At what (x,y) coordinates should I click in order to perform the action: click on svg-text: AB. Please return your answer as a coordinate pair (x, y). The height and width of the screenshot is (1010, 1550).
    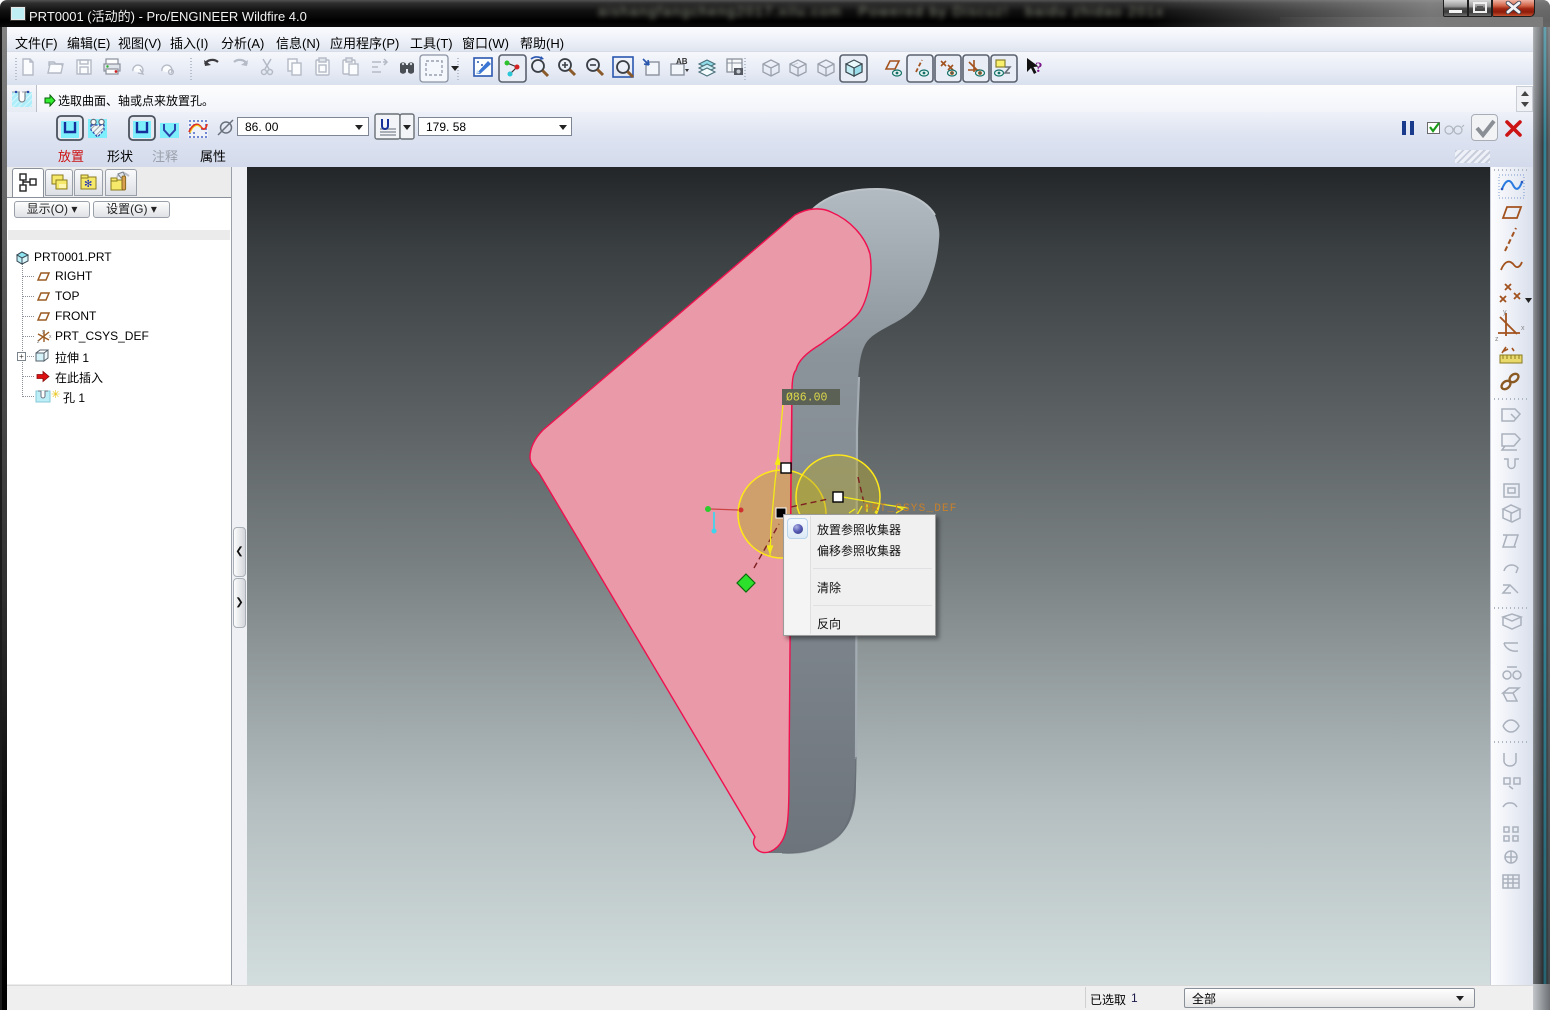
    Looking at the image, I should click on (682, 61).